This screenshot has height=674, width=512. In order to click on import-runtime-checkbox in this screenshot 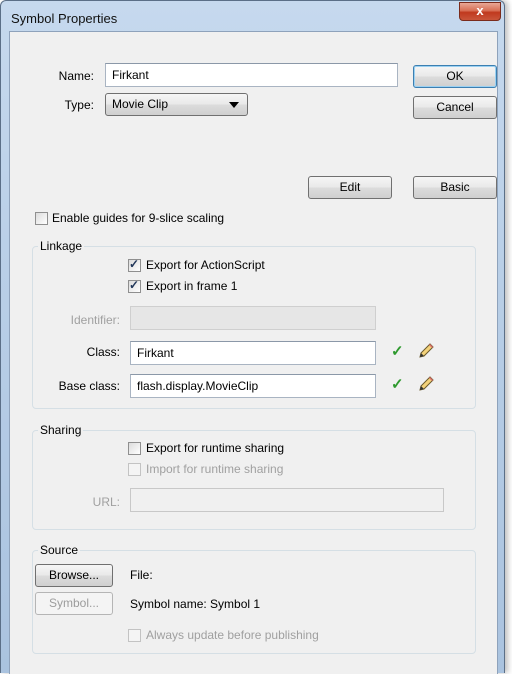, I will do `click(134, 469)`.